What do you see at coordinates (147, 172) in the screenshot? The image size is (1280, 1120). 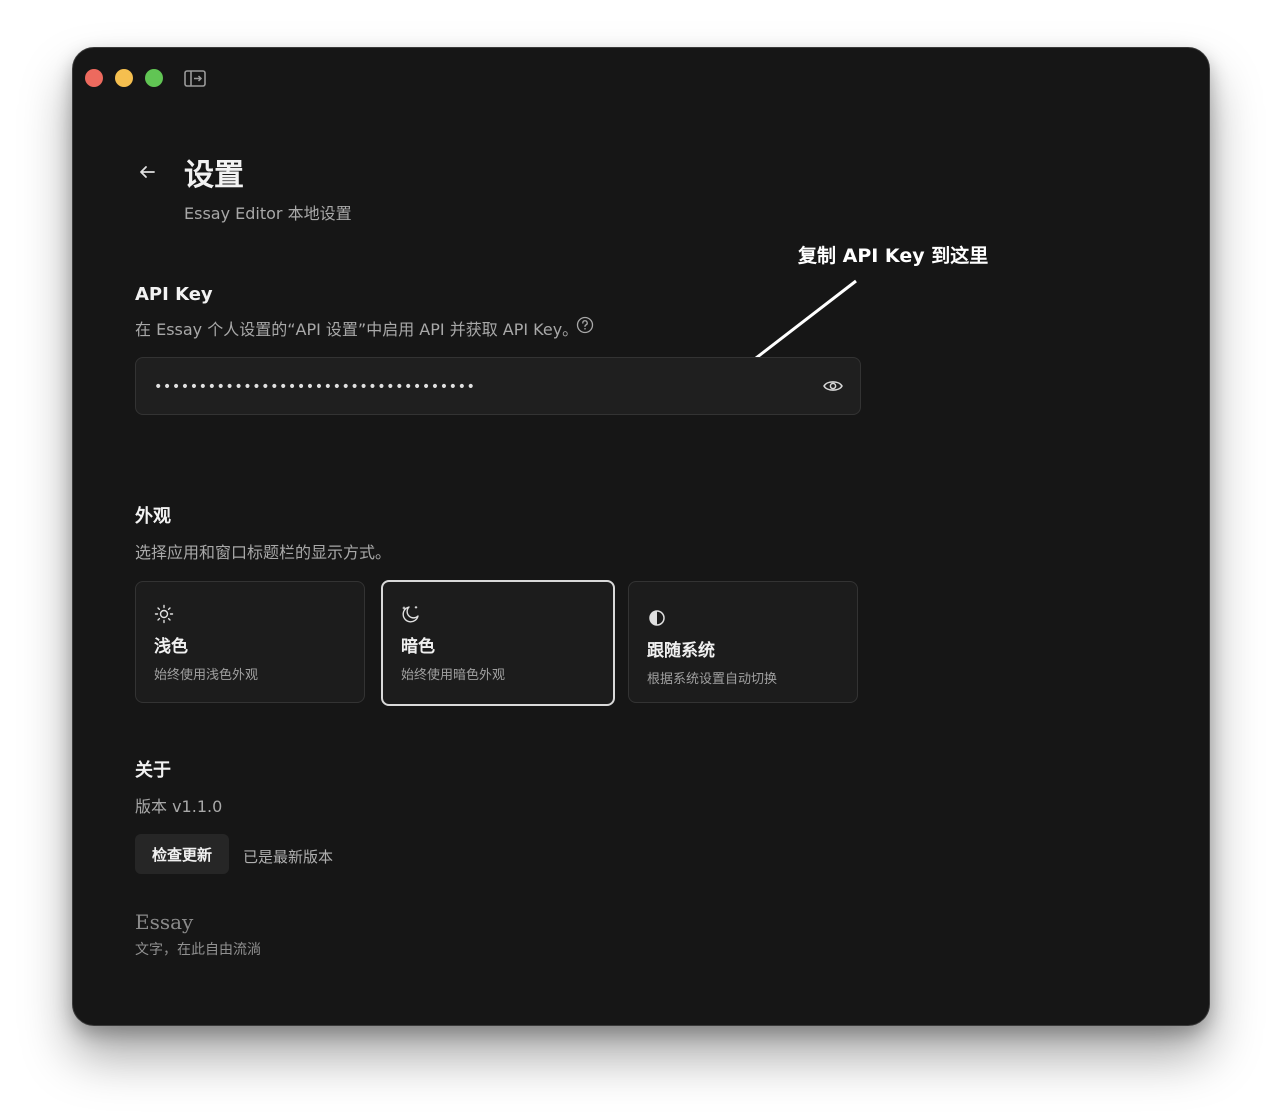 I see `back-arrow-icon` at bounding box center [147, 172].